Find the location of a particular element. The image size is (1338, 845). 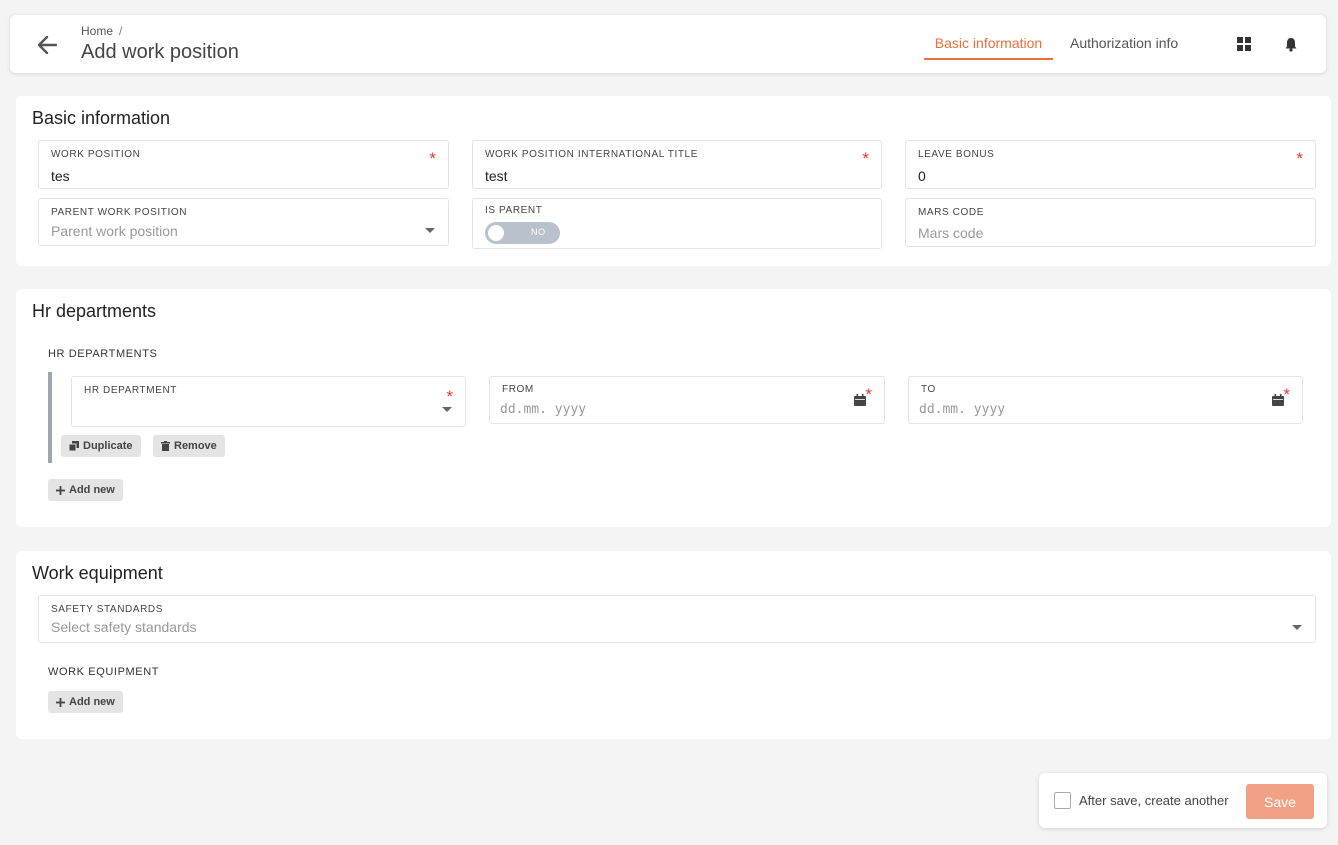

safety-standards-placeholder: Select safety standards is located at coordinates (124, 627).